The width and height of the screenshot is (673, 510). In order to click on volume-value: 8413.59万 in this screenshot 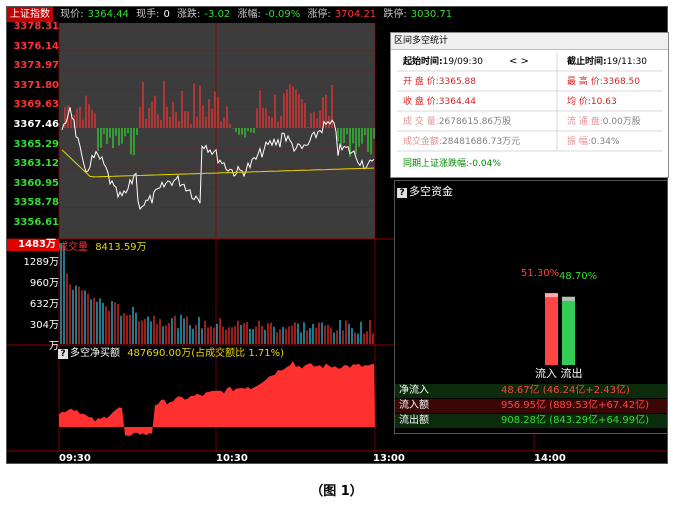, I will do `click(121, 247)`.